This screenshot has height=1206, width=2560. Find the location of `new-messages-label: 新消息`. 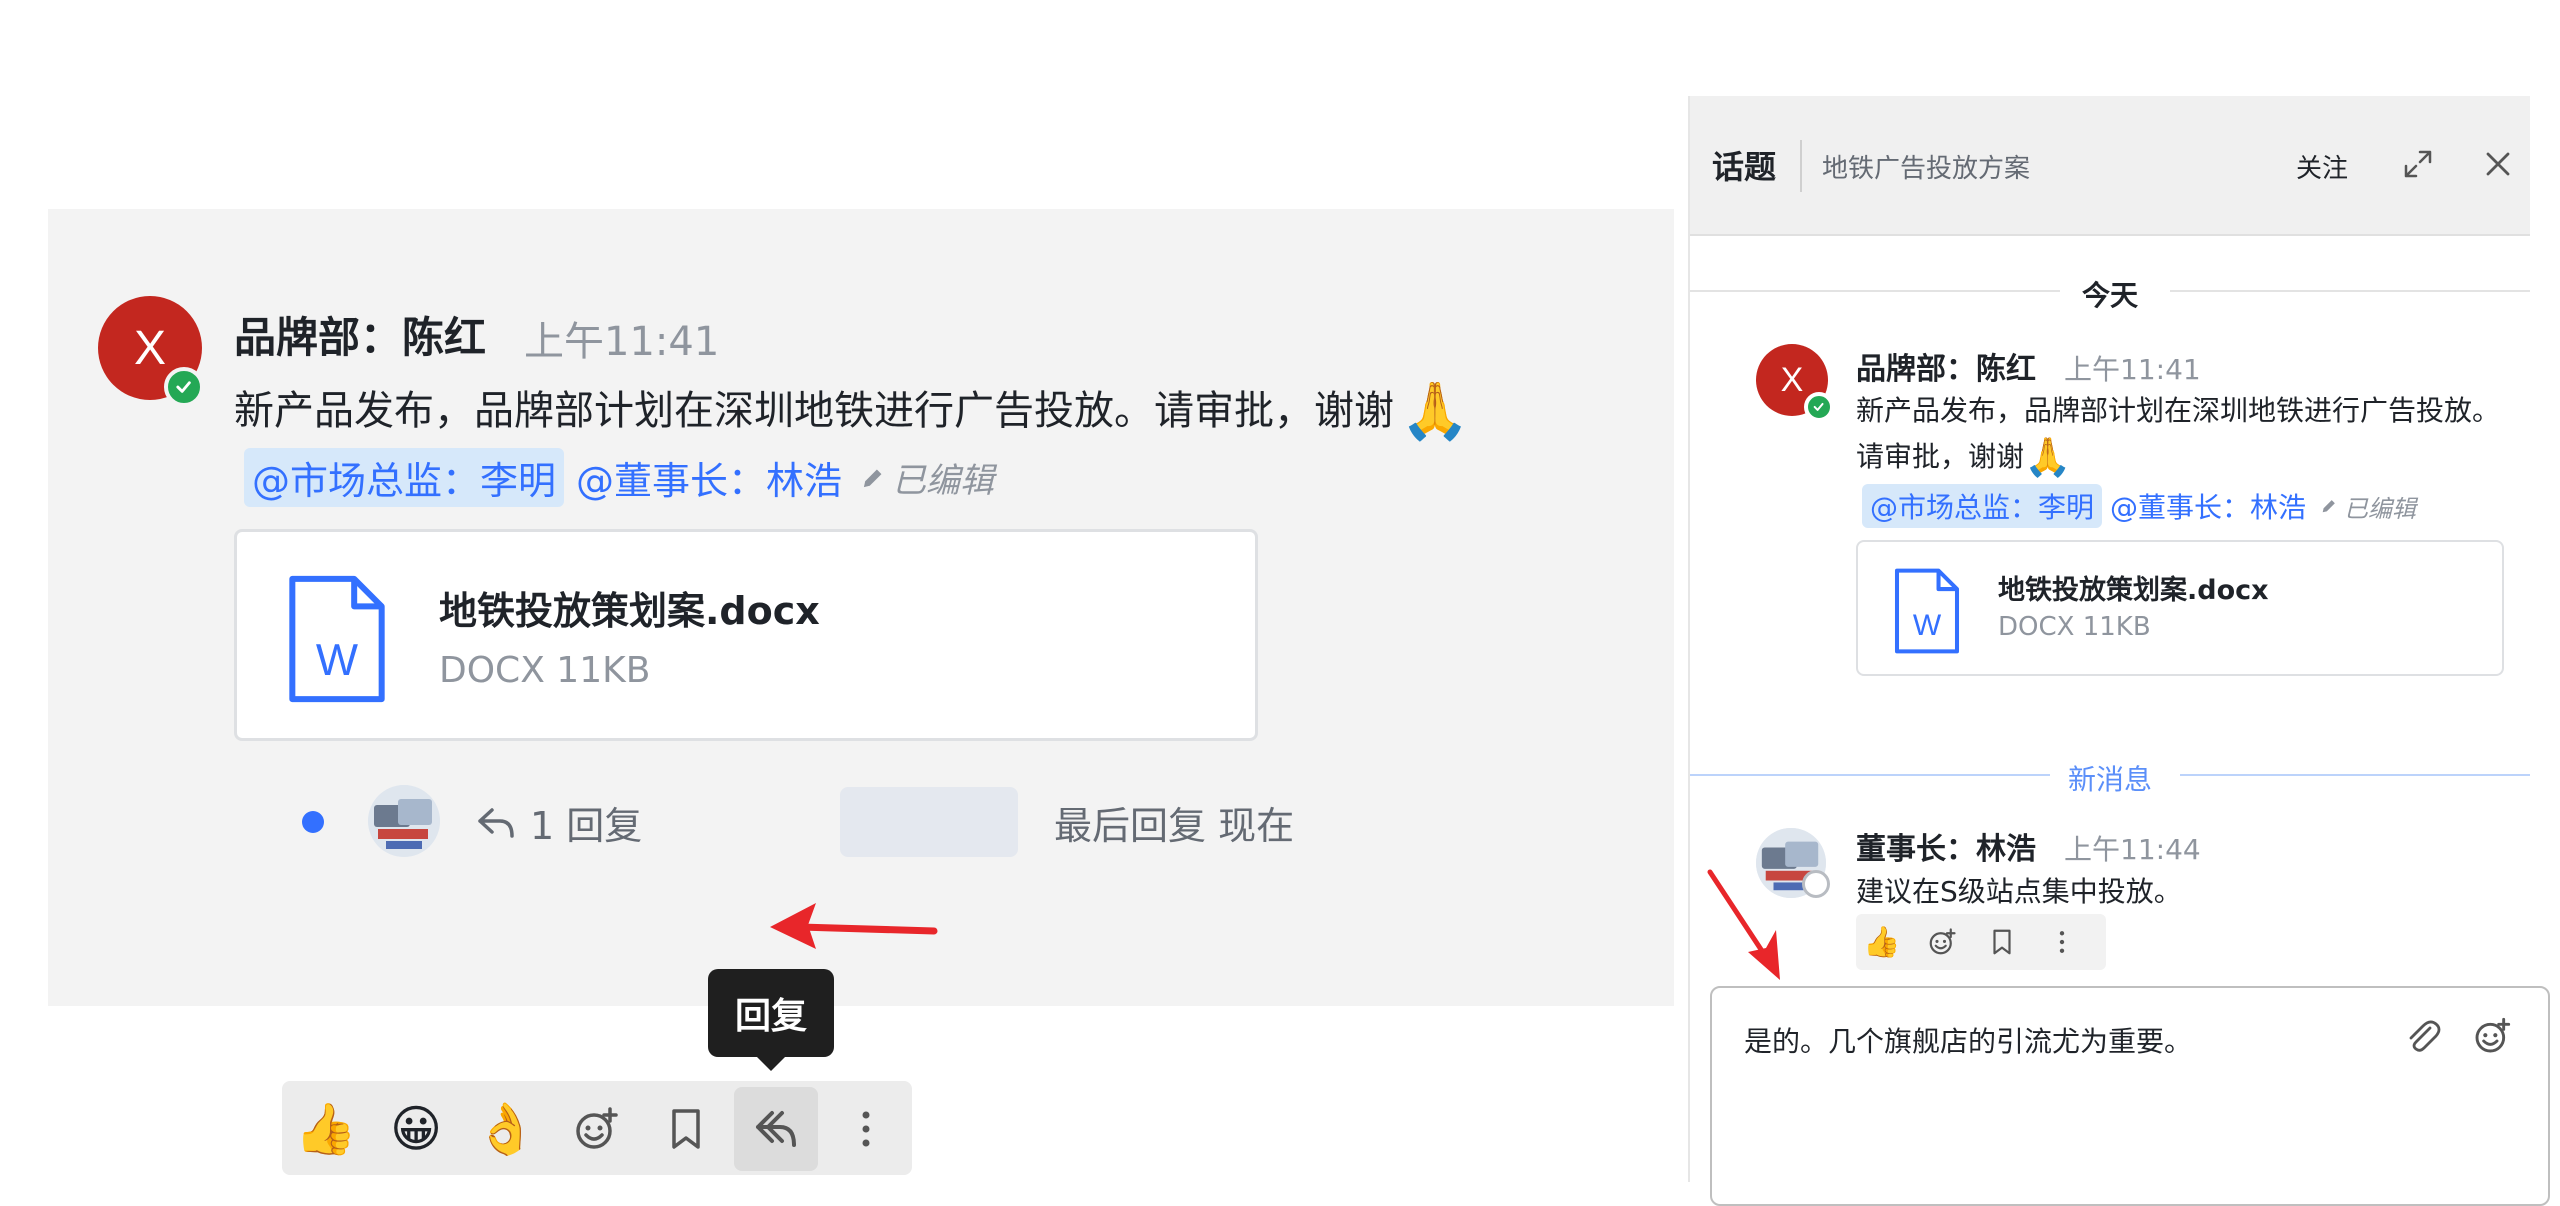

new-messages-label: 新消息 is located at coordinates (2109, 779).